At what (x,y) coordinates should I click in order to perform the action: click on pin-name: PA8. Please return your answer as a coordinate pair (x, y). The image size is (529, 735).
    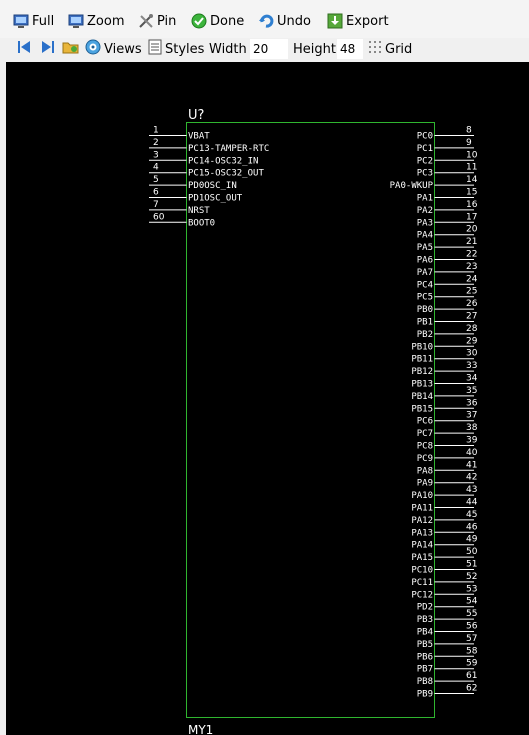
    Looking at the image, I should click on (425, 471).